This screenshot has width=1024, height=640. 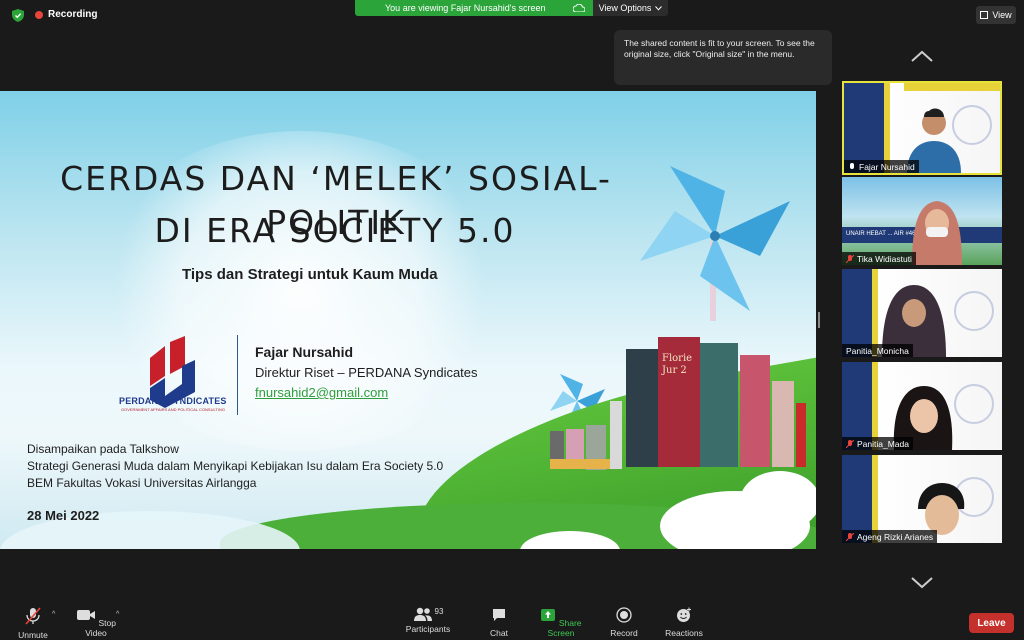 I want to click on svg-text: Florie, so click(x=677, y=358).